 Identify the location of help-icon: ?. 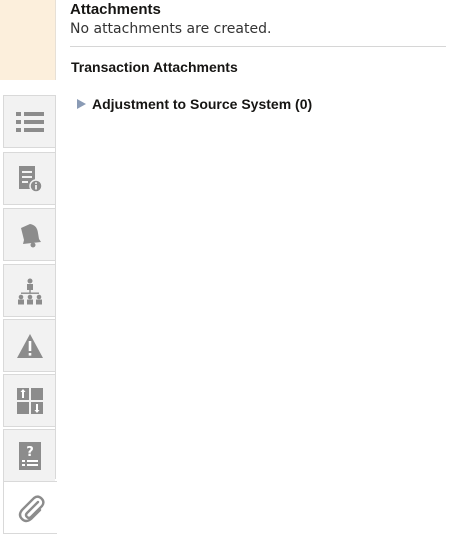
(29, 455).